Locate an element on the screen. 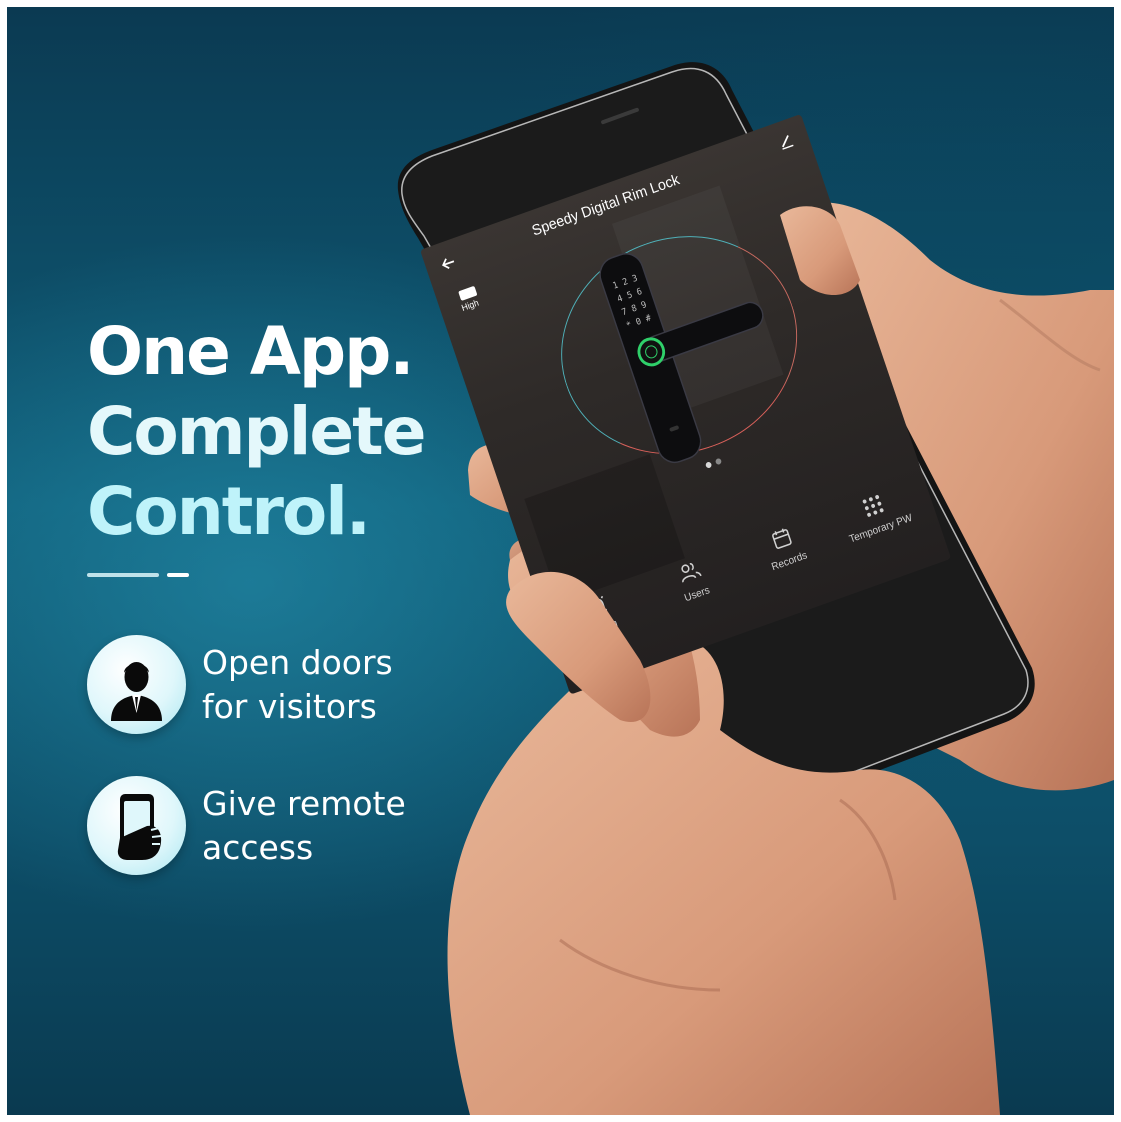 The width and height of the screenshot is (1121, 1122). smart-lock-image: 1 2 3 4 5 6 7 8 9 * 0 # is located at coordinates (684, 348).